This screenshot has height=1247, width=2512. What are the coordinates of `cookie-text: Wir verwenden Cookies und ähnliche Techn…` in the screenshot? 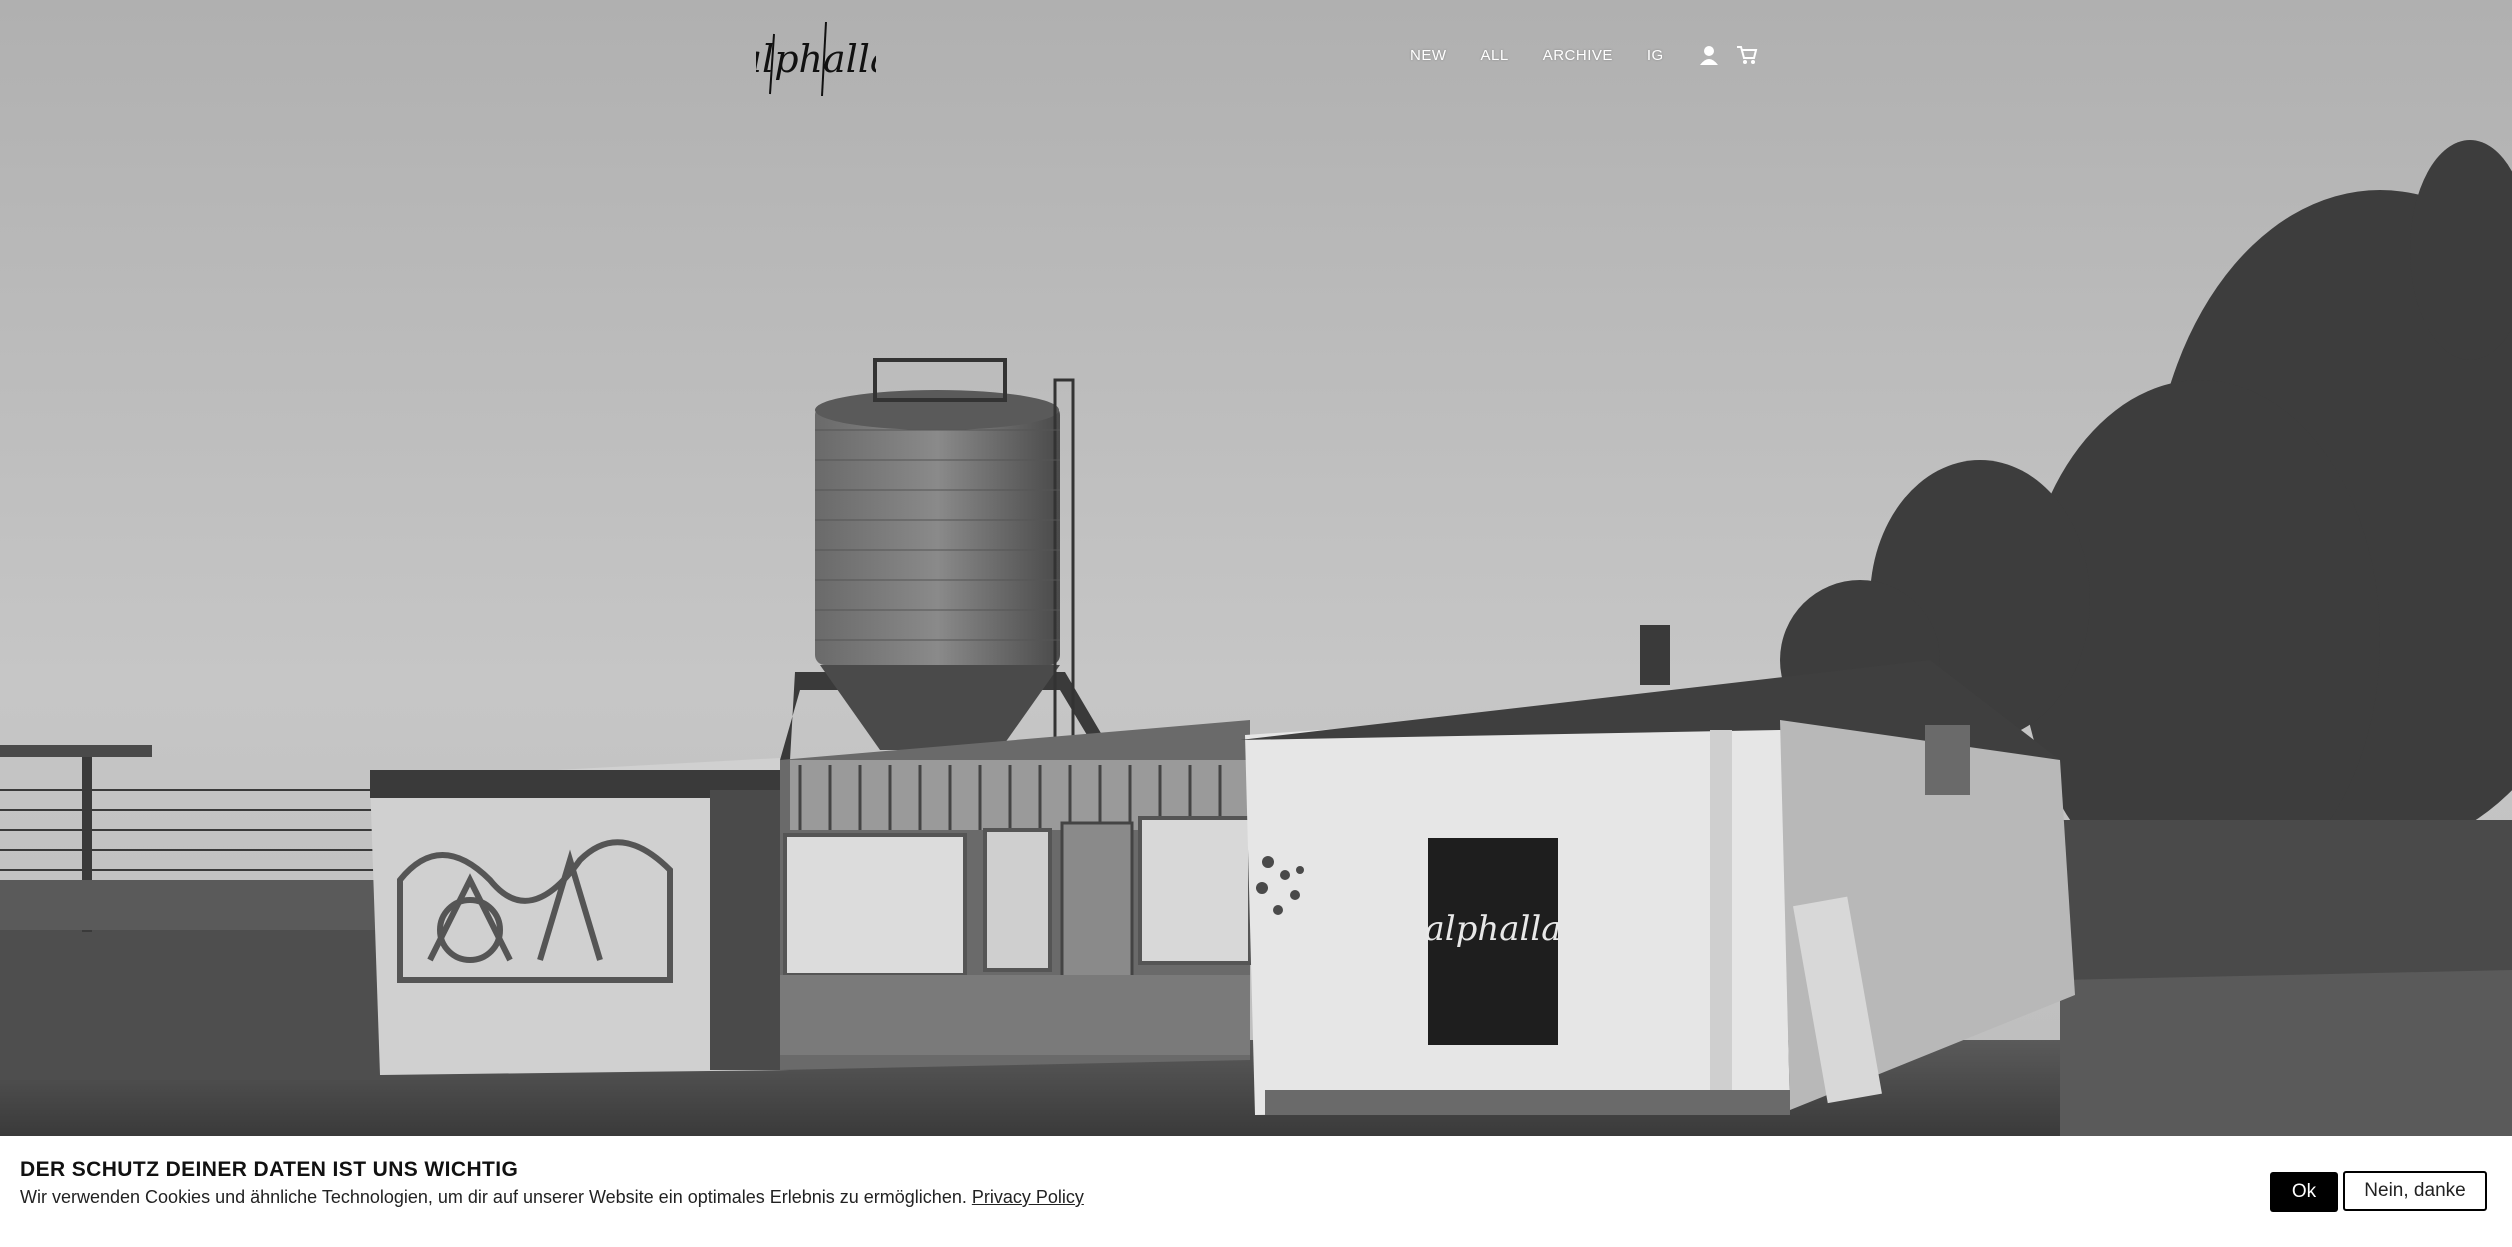 It's located at (552, 1197).